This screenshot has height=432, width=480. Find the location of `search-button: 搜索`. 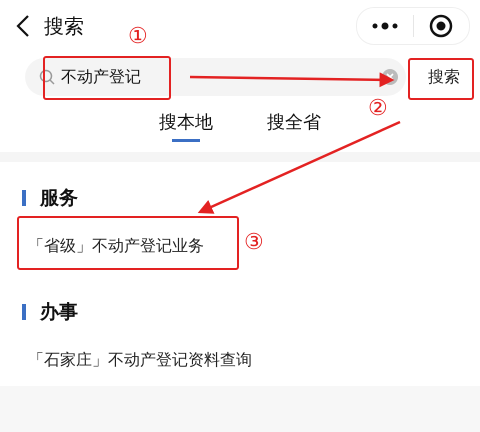

search-button: 搜索 is located at coordinates (444, 77).